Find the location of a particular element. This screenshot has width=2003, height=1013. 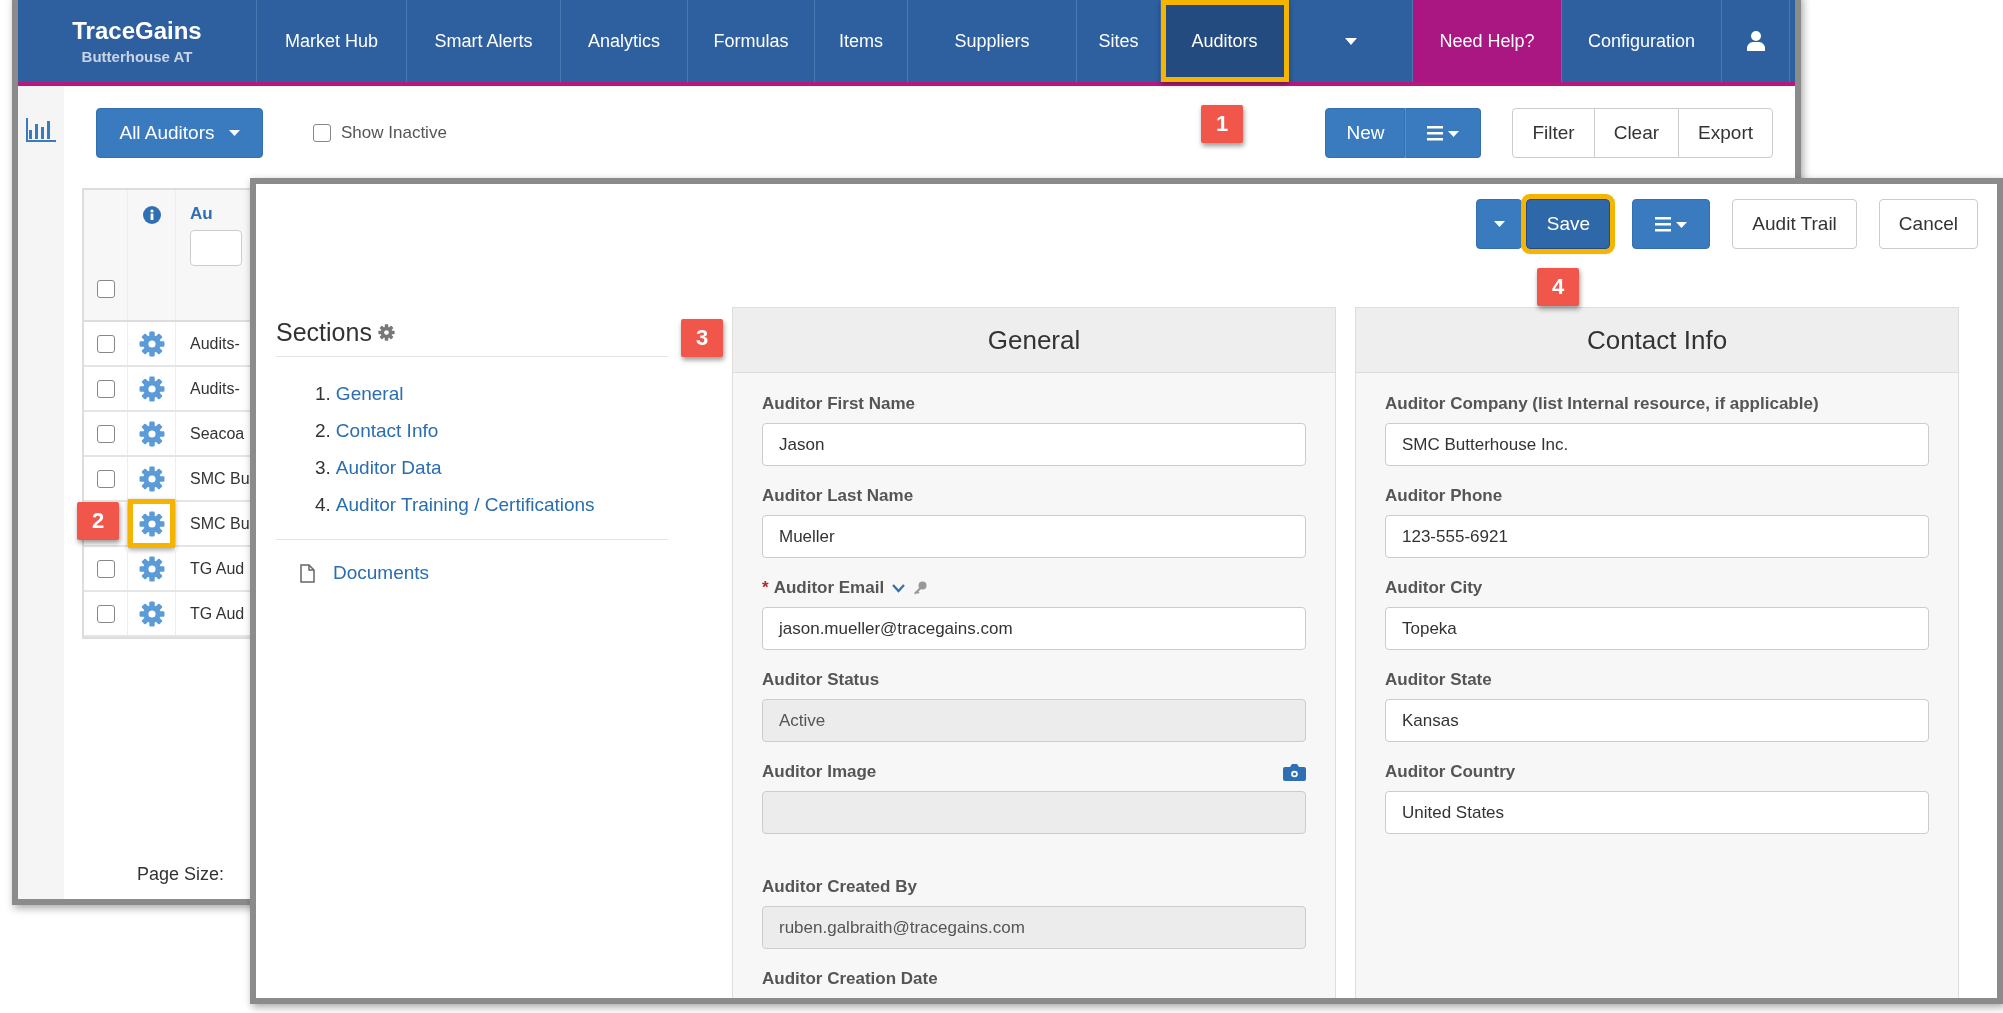

field-label: Auditor Creation Date is located at coordinates (850, 979).